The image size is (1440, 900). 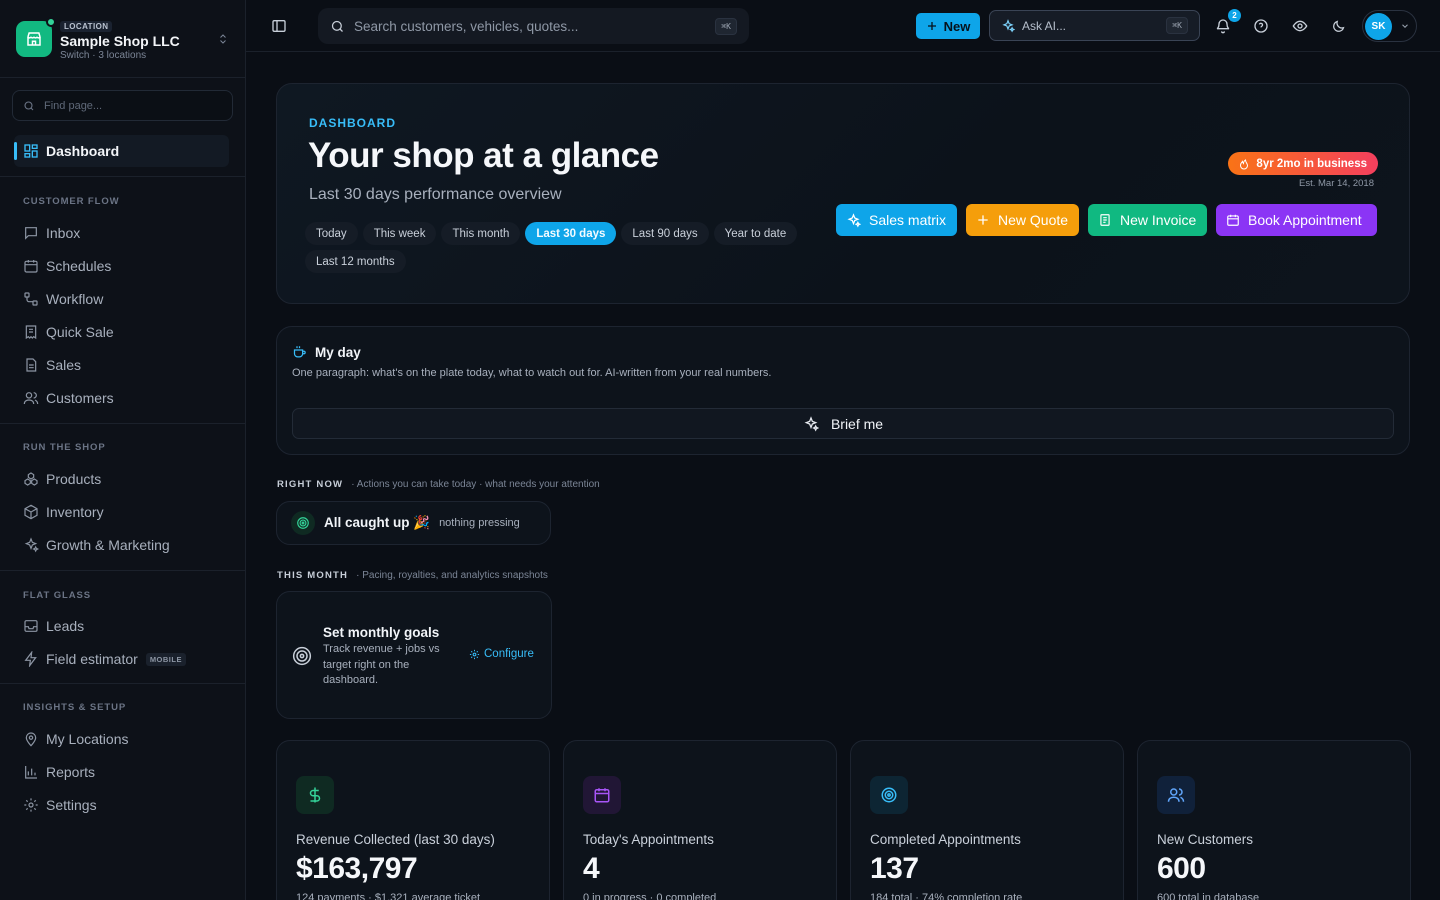 I want to click on plus-icon, so click(x=983, y=220).